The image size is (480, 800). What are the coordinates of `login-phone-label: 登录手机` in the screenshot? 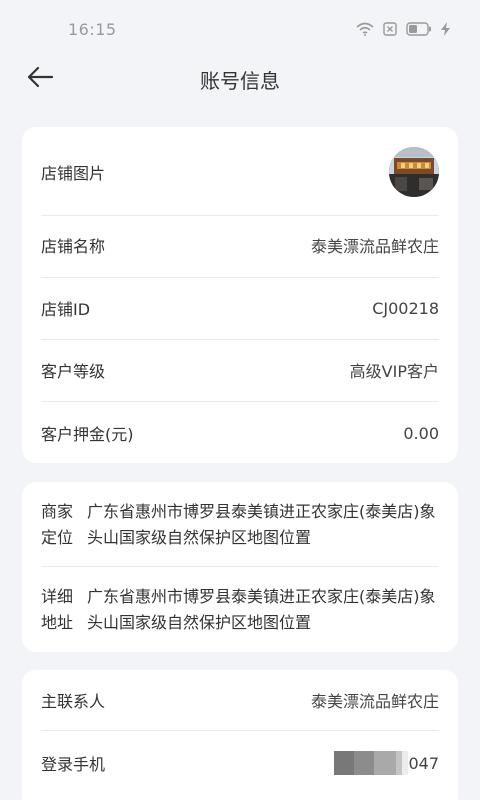 It's located at (73, 764).